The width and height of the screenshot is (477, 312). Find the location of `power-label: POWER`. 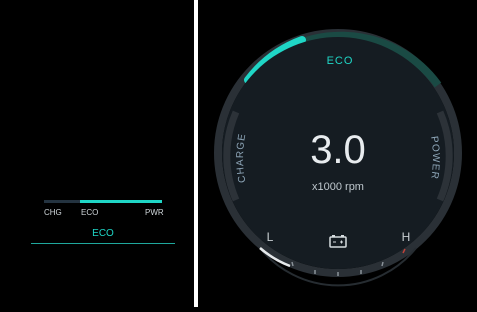

power-label: POWER is located at coordinates (434, 157).